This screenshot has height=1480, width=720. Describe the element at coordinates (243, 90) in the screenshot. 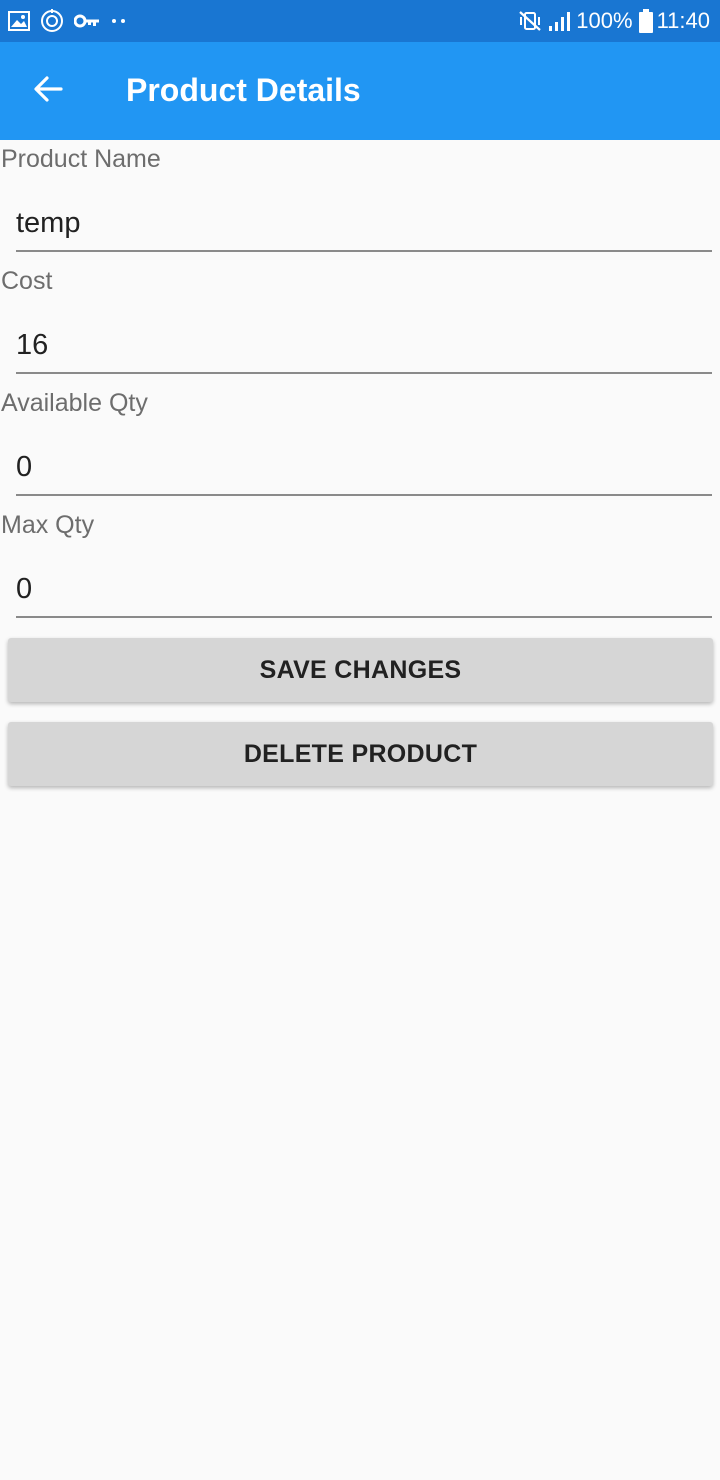

I see `page-title: Product Details` at that location.